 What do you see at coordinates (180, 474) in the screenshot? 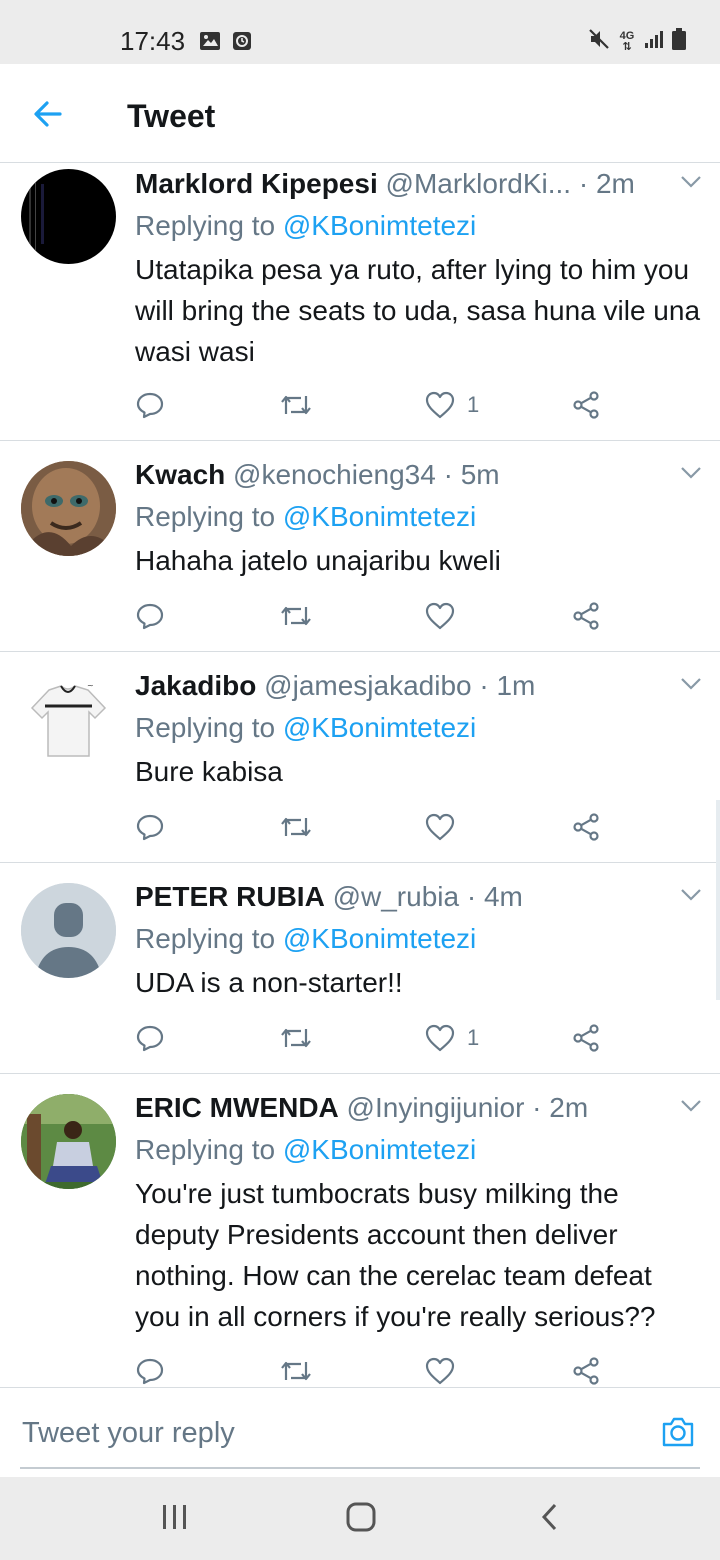
I see `author-name: Kwach` at bounding box center [180, 474].